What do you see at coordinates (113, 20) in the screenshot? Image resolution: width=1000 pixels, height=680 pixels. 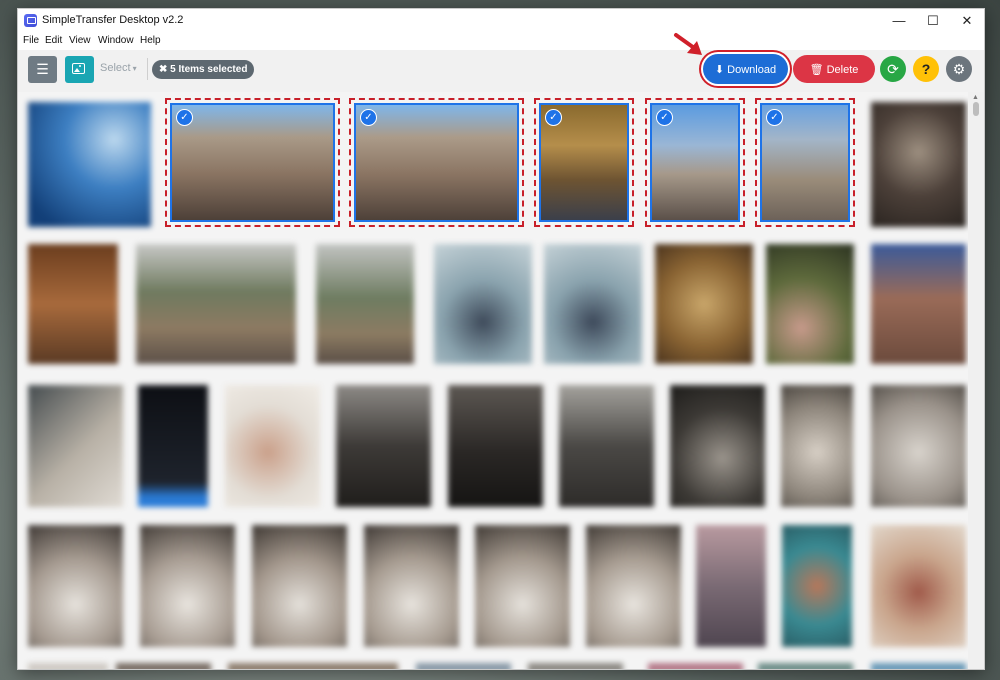 I see `window-title: SimpleTransfer Desktop v2.2` at bounding box center [113, 20].